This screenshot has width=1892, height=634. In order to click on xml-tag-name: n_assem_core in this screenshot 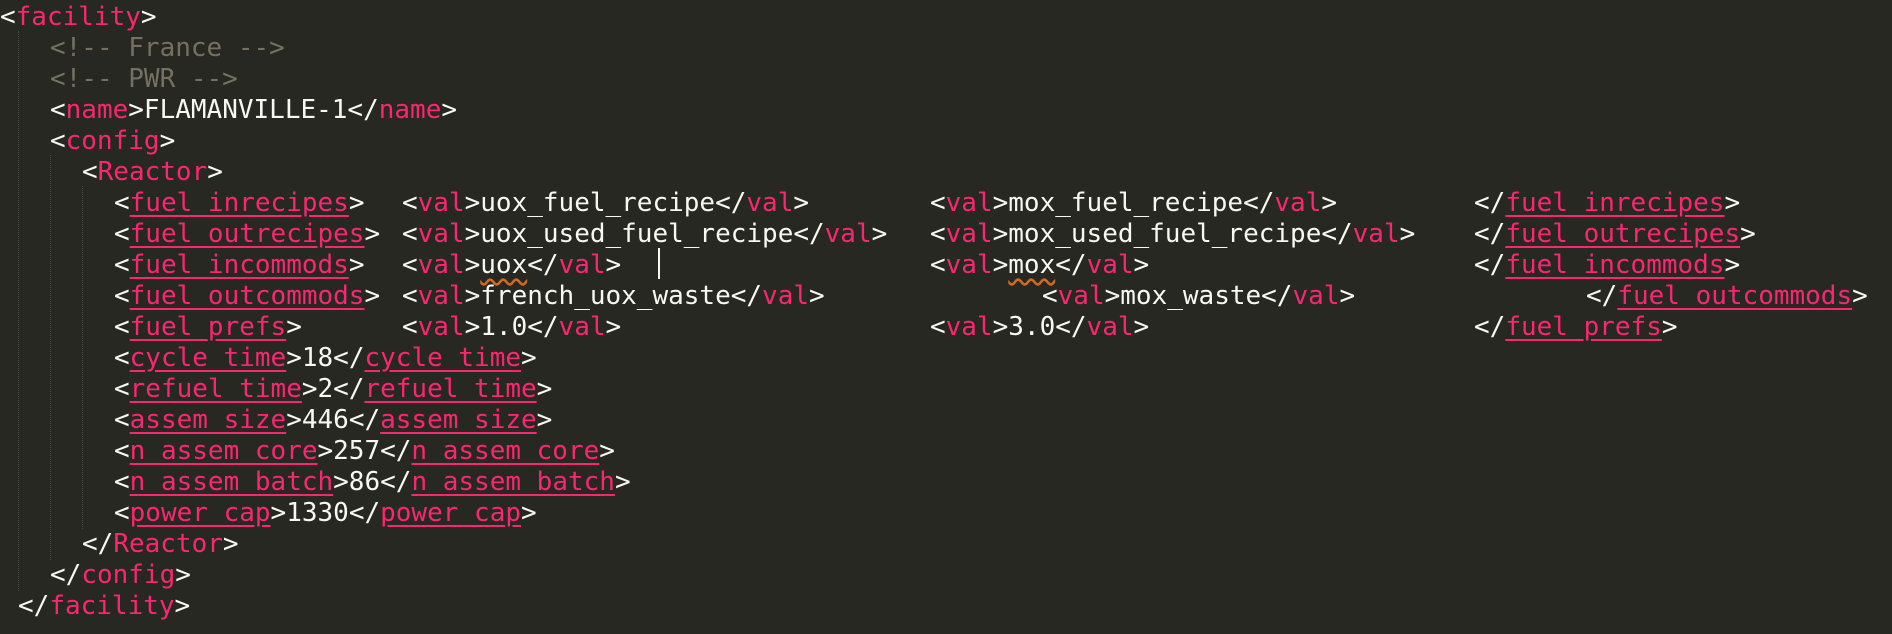, I will do `click(505, 451)`.